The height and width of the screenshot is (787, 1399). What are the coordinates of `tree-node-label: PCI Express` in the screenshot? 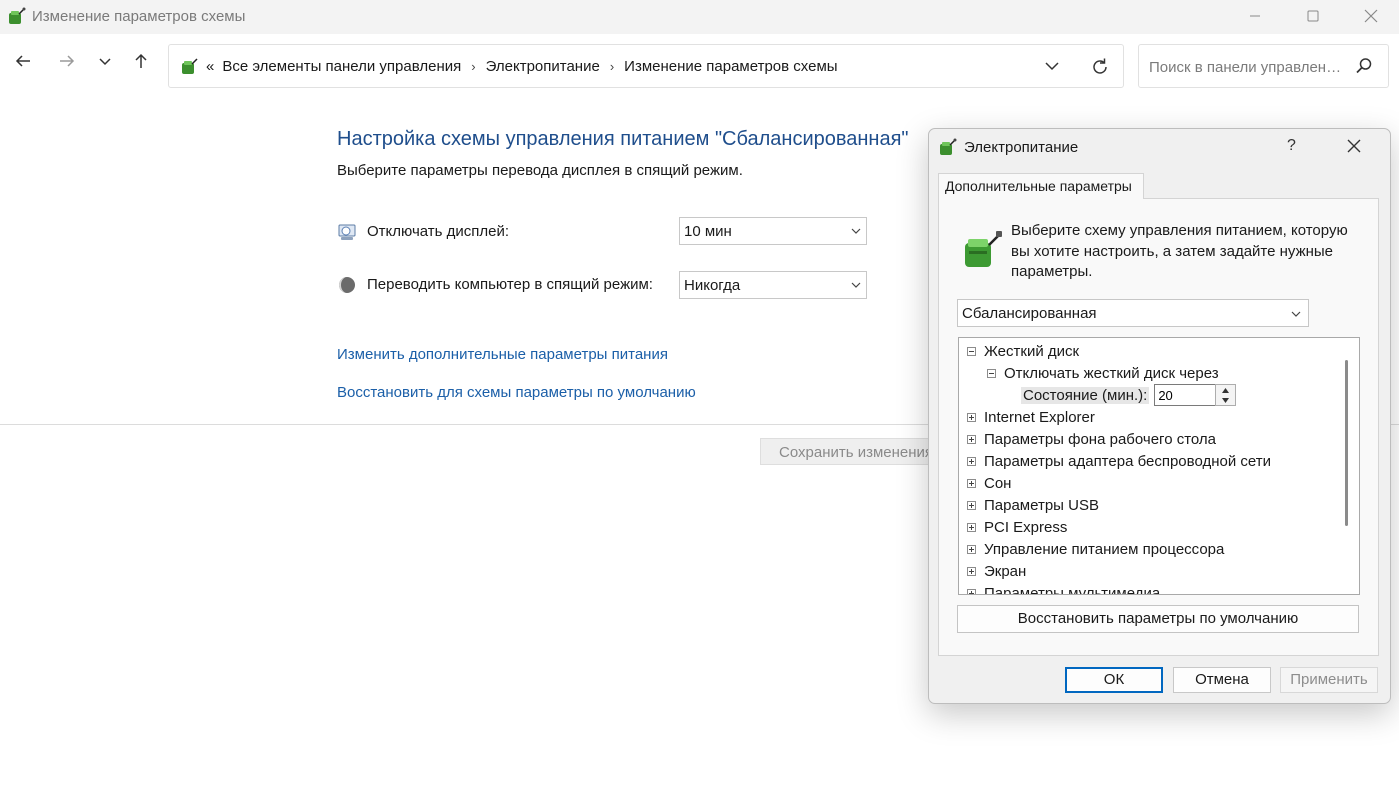 It's located at (1026, 527).